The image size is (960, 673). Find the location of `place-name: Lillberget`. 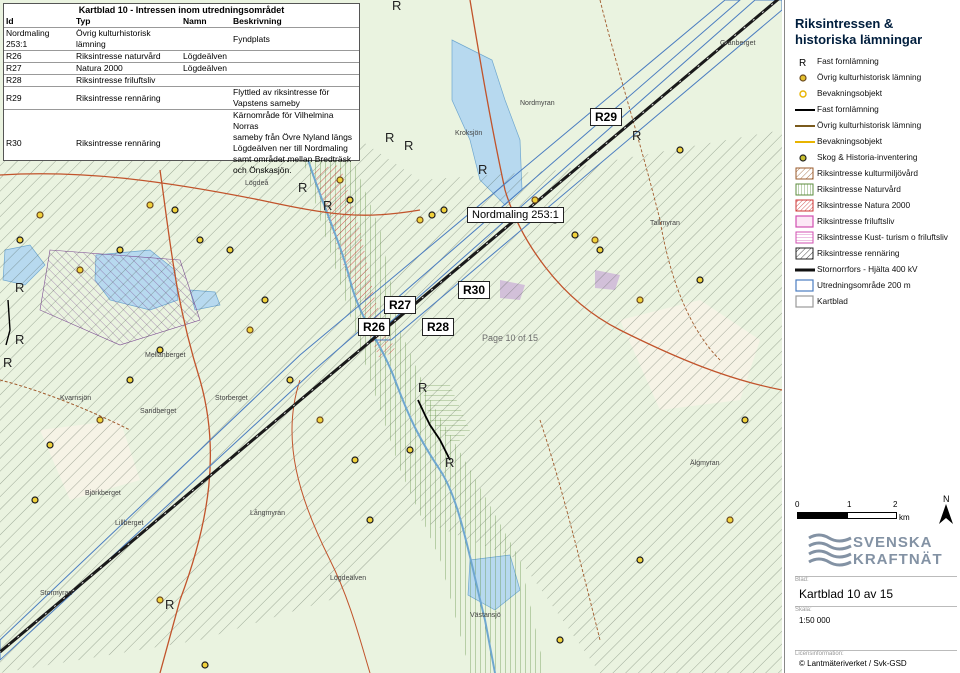

place-name: Lillberget is located at coordinates (129, 523).